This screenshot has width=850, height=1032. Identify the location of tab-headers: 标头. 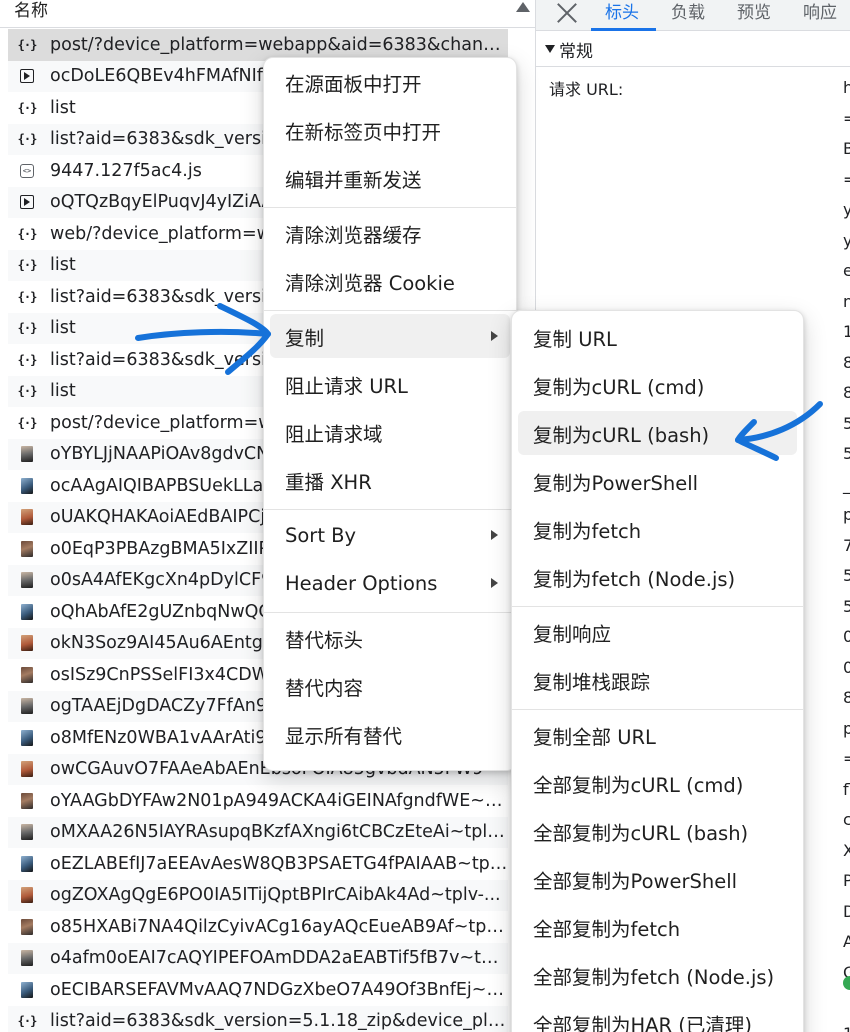
(622, 13).